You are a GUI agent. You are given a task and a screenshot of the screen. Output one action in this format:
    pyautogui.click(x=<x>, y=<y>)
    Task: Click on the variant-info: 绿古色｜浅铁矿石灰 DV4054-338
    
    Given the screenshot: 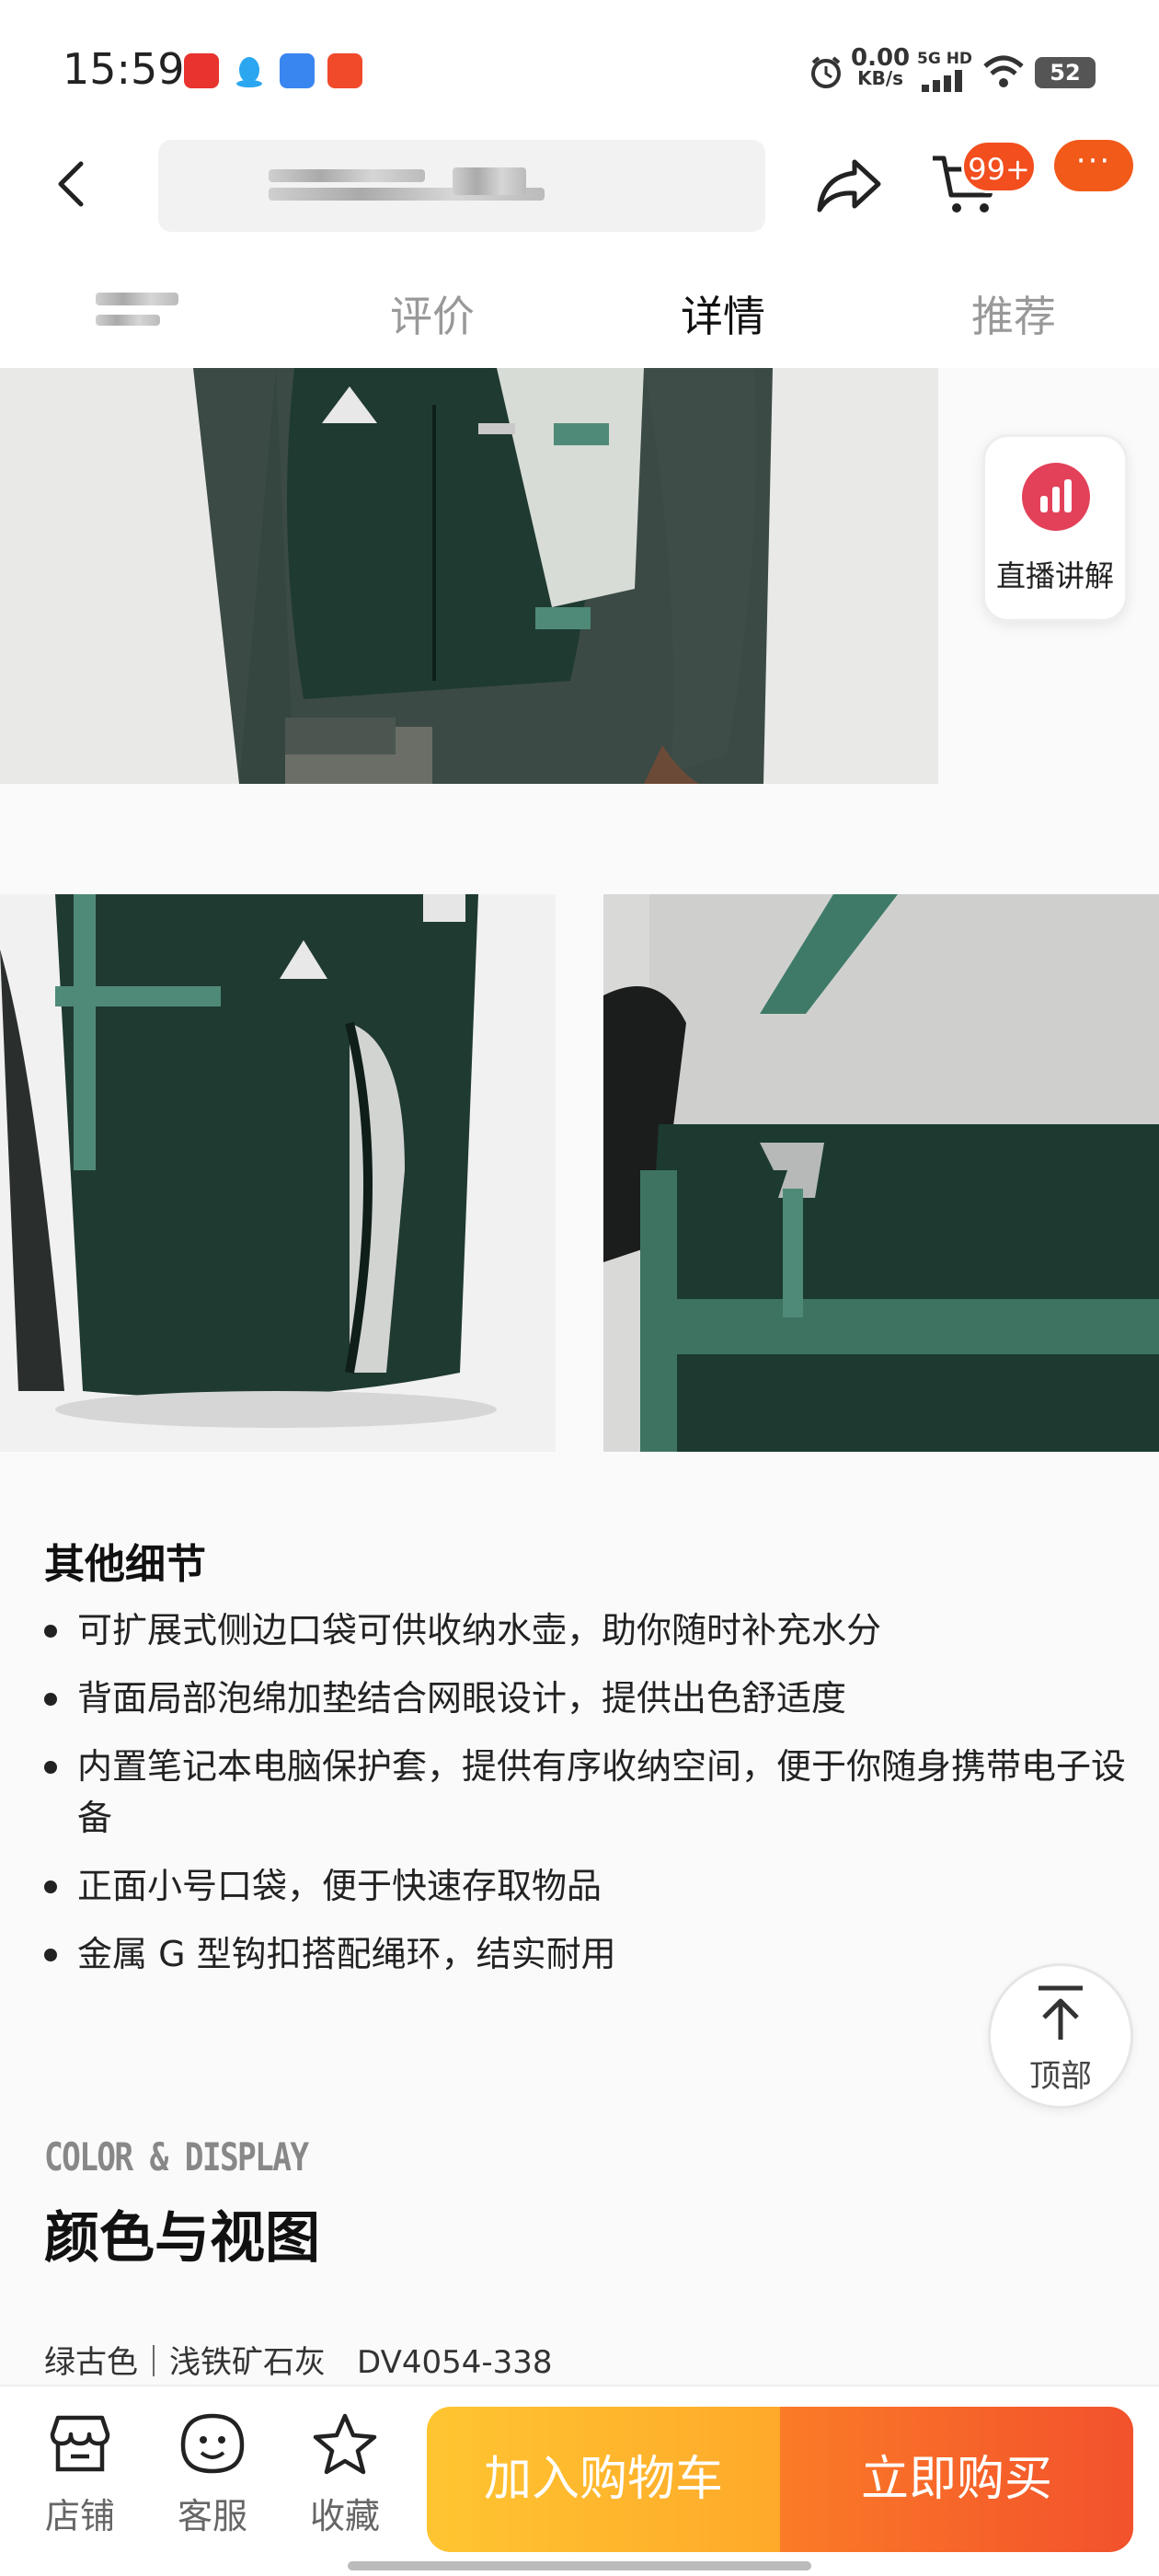 What is the action you would take?
    pyautogui.click(x=298, y=2359)
    